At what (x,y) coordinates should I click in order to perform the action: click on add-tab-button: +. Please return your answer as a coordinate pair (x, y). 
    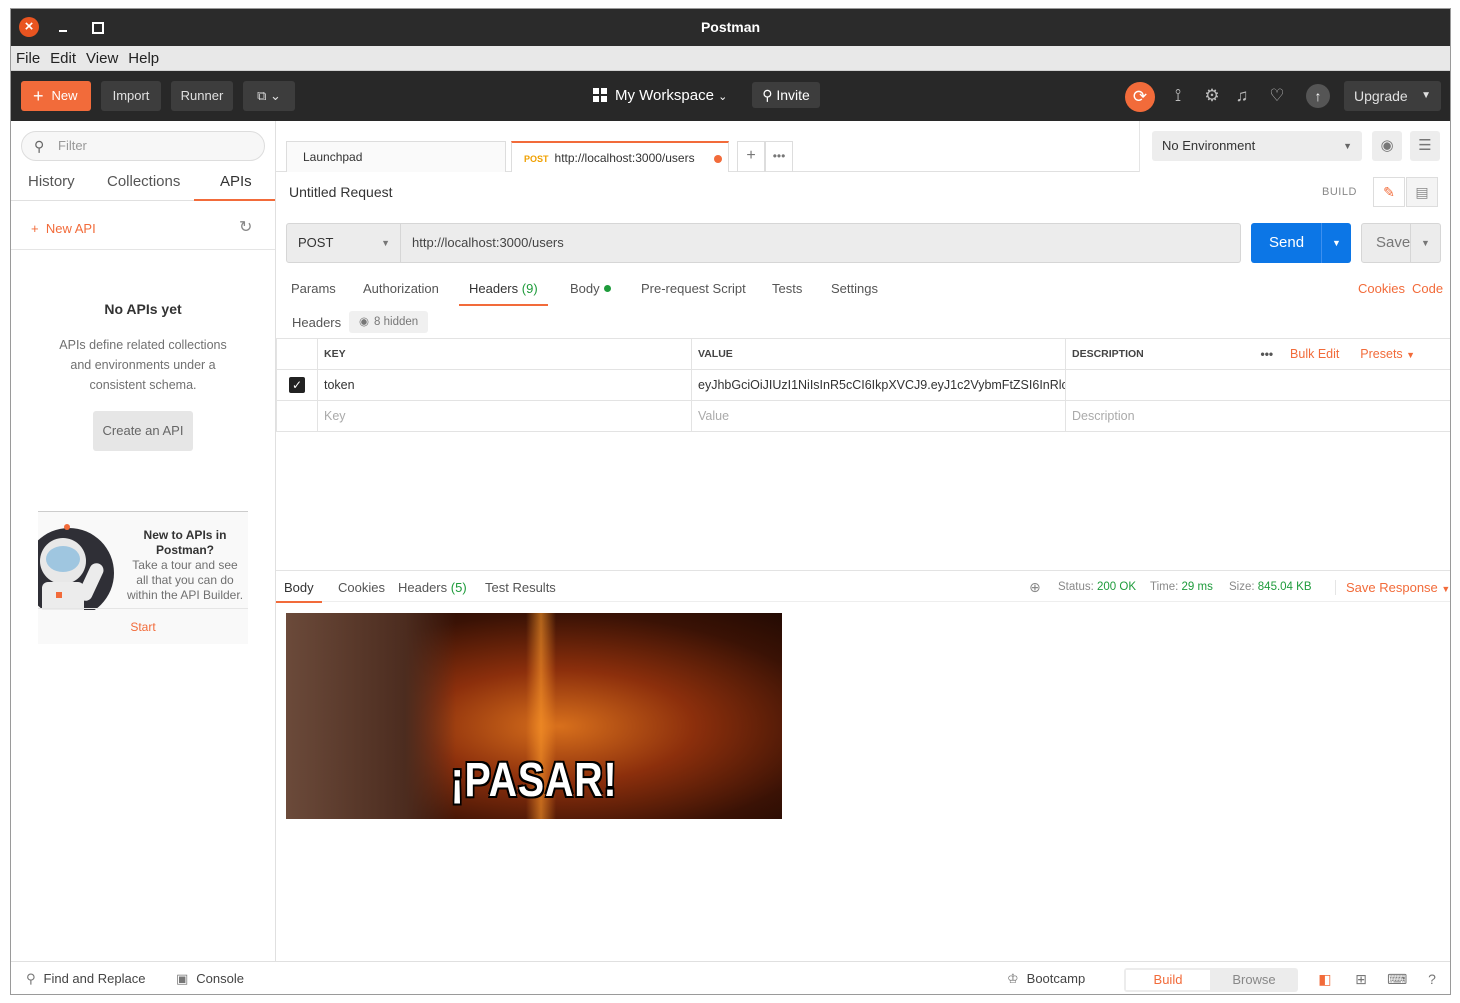
    Looking at the image, I should click on (751, 156).